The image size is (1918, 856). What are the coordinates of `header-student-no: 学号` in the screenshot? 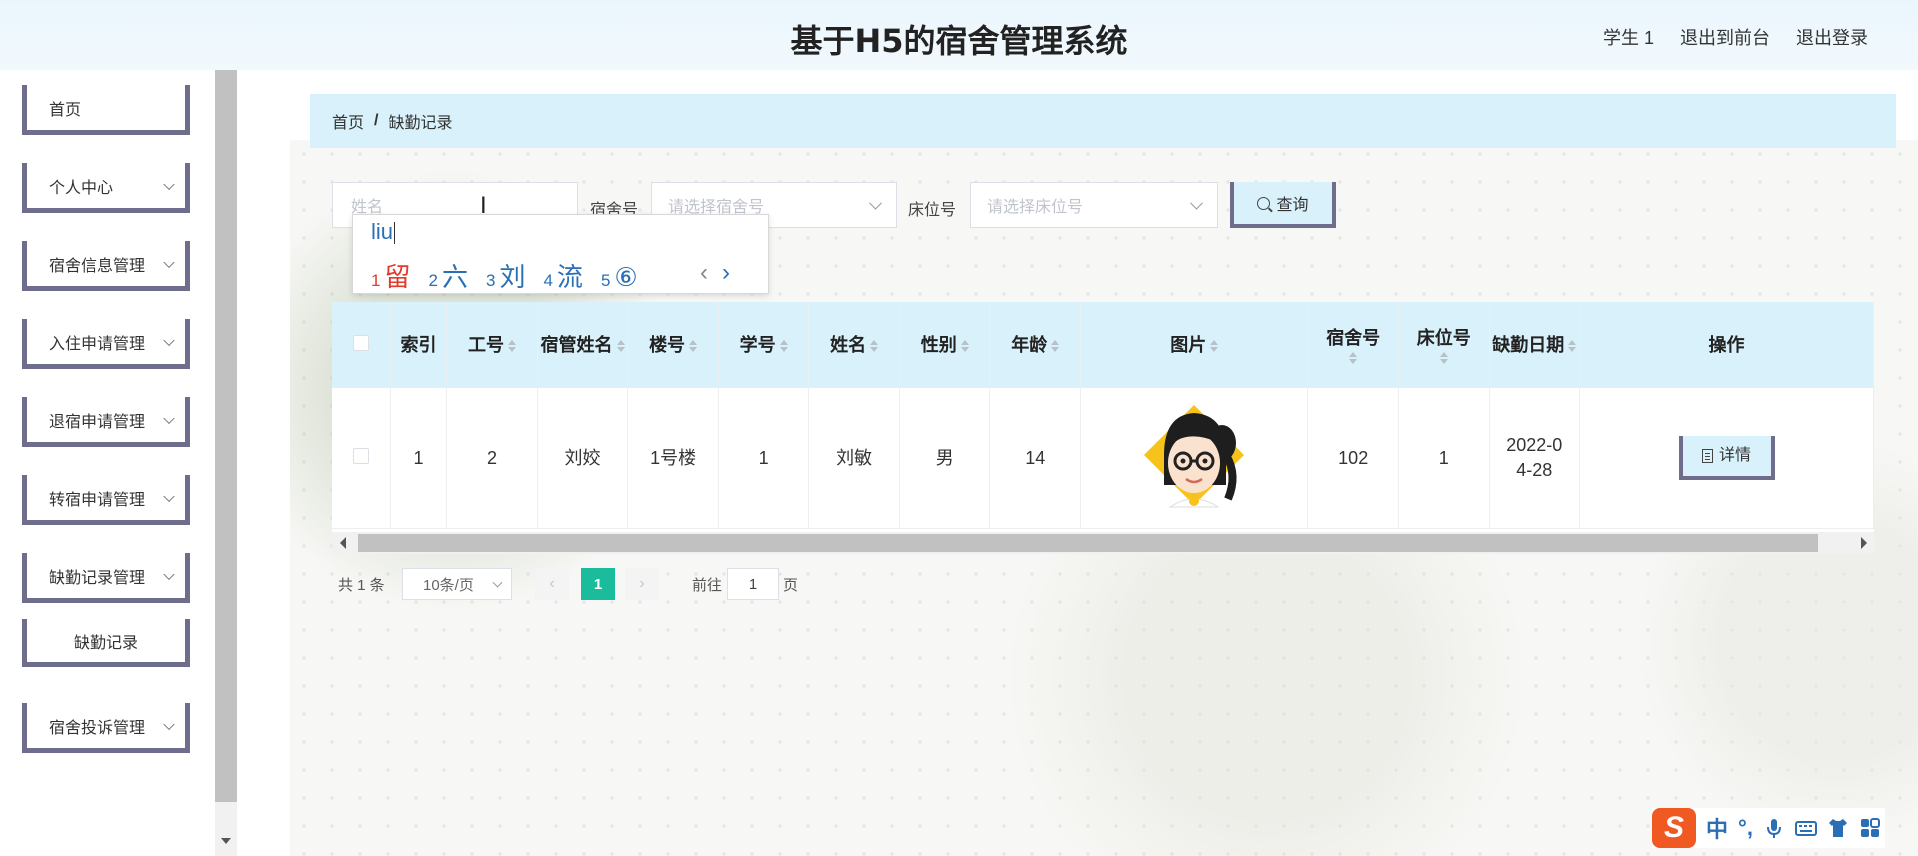 It's located at (764, 345).